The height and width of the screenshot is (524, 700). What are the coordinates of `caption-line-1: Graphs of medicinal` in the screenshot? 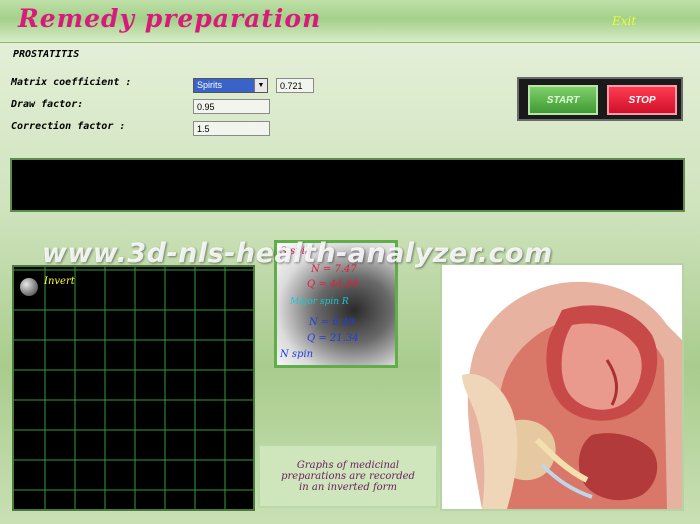 It's located at (348, 465).